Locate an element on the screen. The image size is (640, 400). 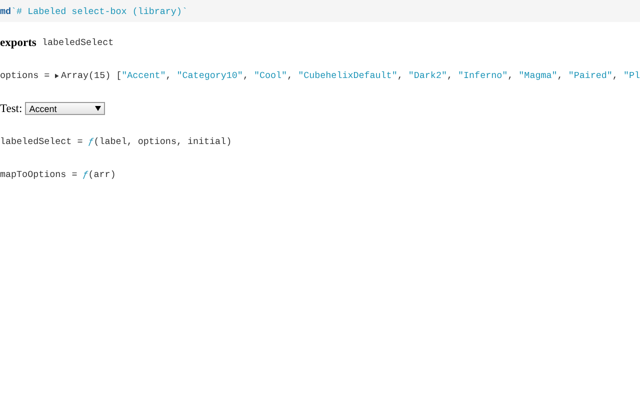
caret-icon is located at coordinates (98, 108).